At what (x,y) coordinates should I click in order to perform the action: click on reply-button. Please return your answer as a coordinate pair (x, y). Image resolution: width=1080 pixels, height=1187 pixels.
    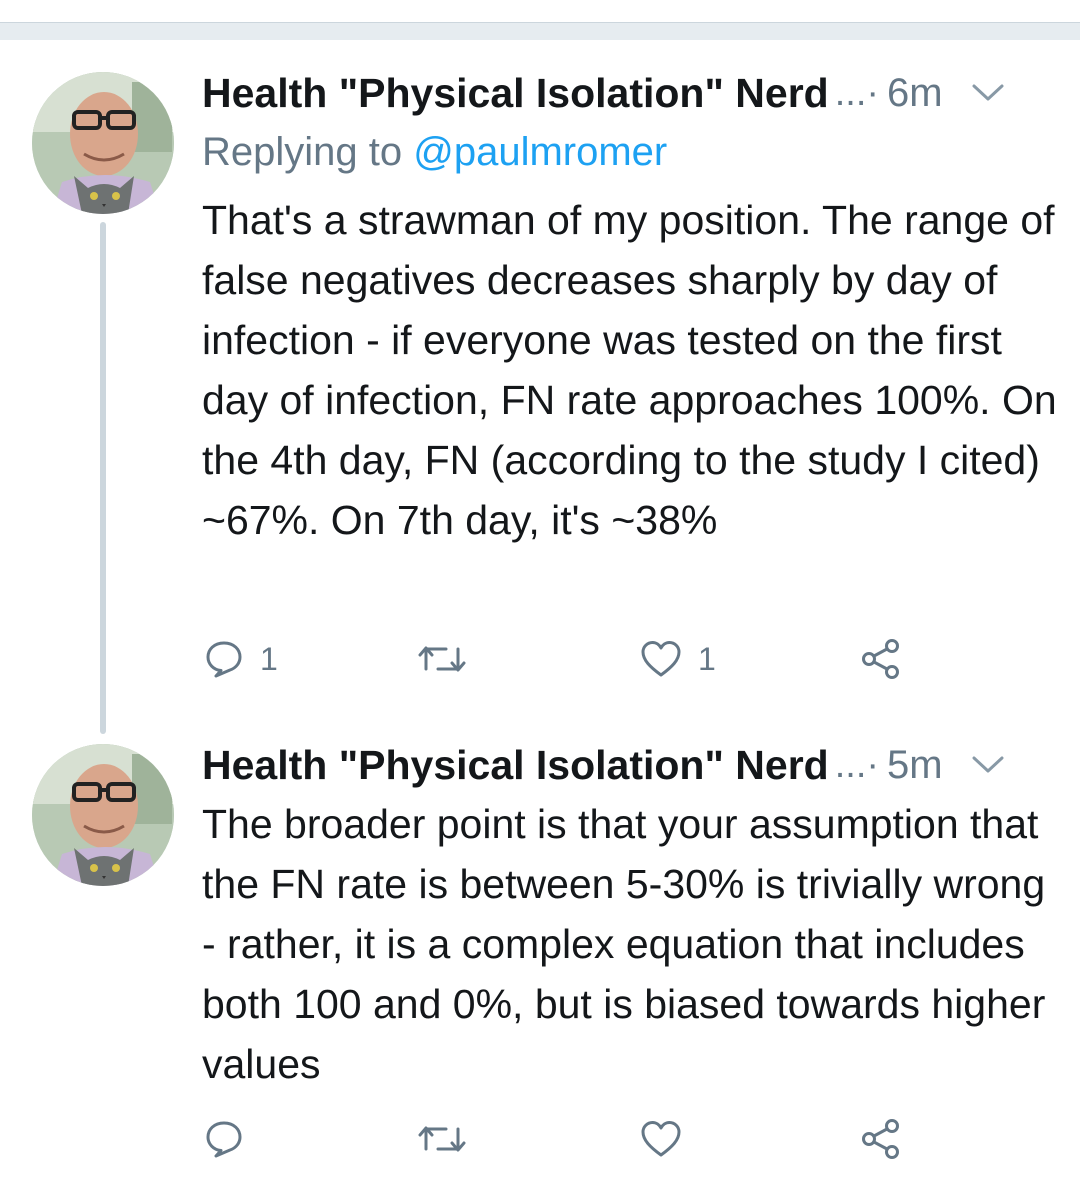
    Looking at the image, I should click on (224, 1139).